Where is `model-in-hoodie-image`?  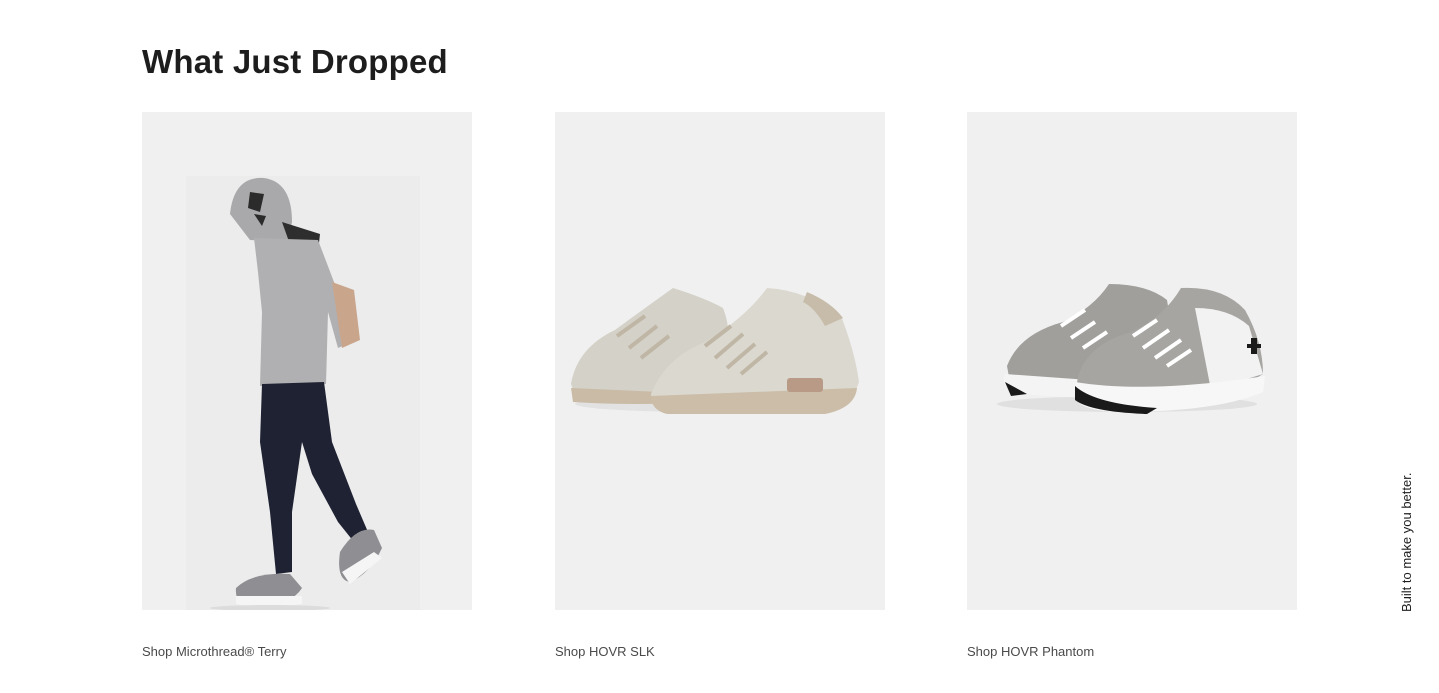
model-in-hoodie-image is located at coordinates (303, 393).